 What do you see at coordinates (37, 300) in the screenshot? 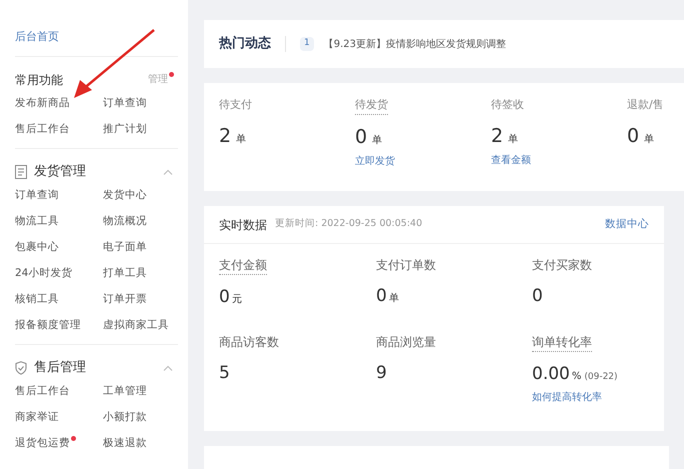
I see `menu-link: 核销工具` at bounding box center [37, 300].